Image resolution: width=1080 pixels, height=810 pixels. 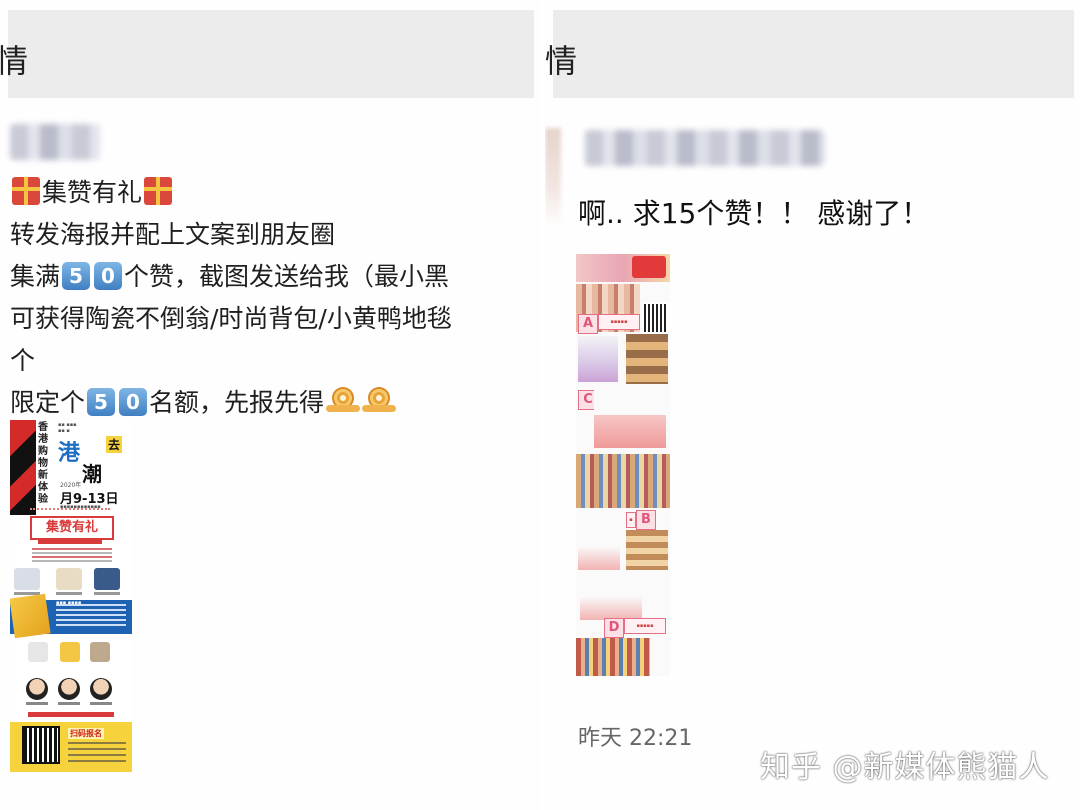 What do you see at coordinates (905, 767) in the screenshot?
I see `zhihu-watermark: 知乎 @新媒体熊猫人` at bounding box center [905, 767].